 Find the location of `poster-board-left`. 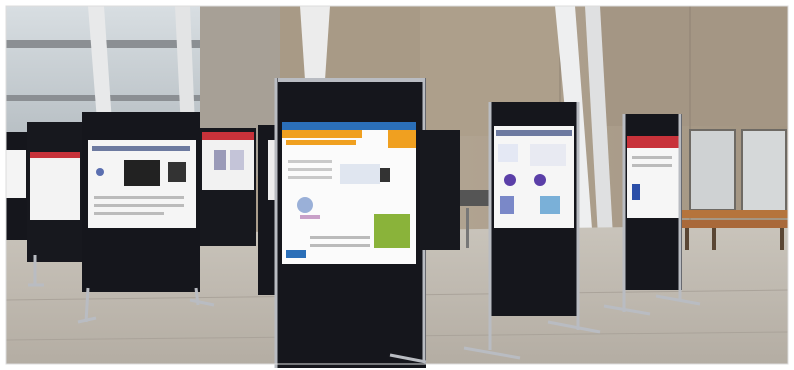

poster-board-left is located at coordinates (55, 204).